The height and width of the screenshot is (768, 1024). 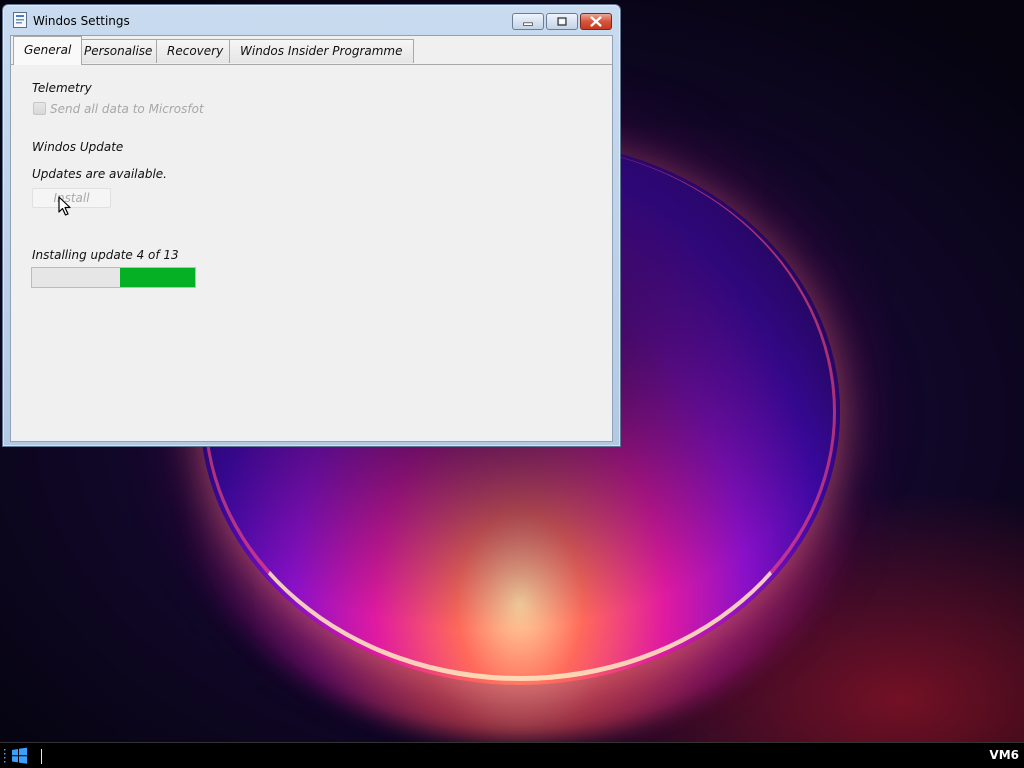 I want to click on restore-button, so click(x=562, y=21).